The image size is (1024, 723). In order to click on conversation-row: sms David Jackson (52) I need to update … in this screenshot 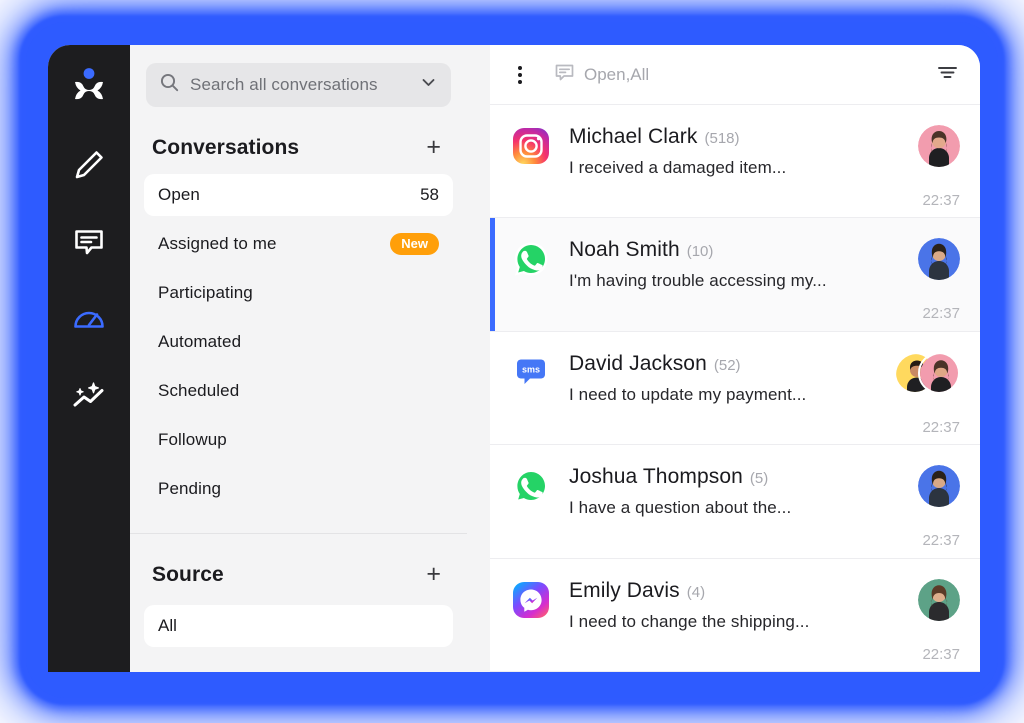, I will do `click(735, 389)`.